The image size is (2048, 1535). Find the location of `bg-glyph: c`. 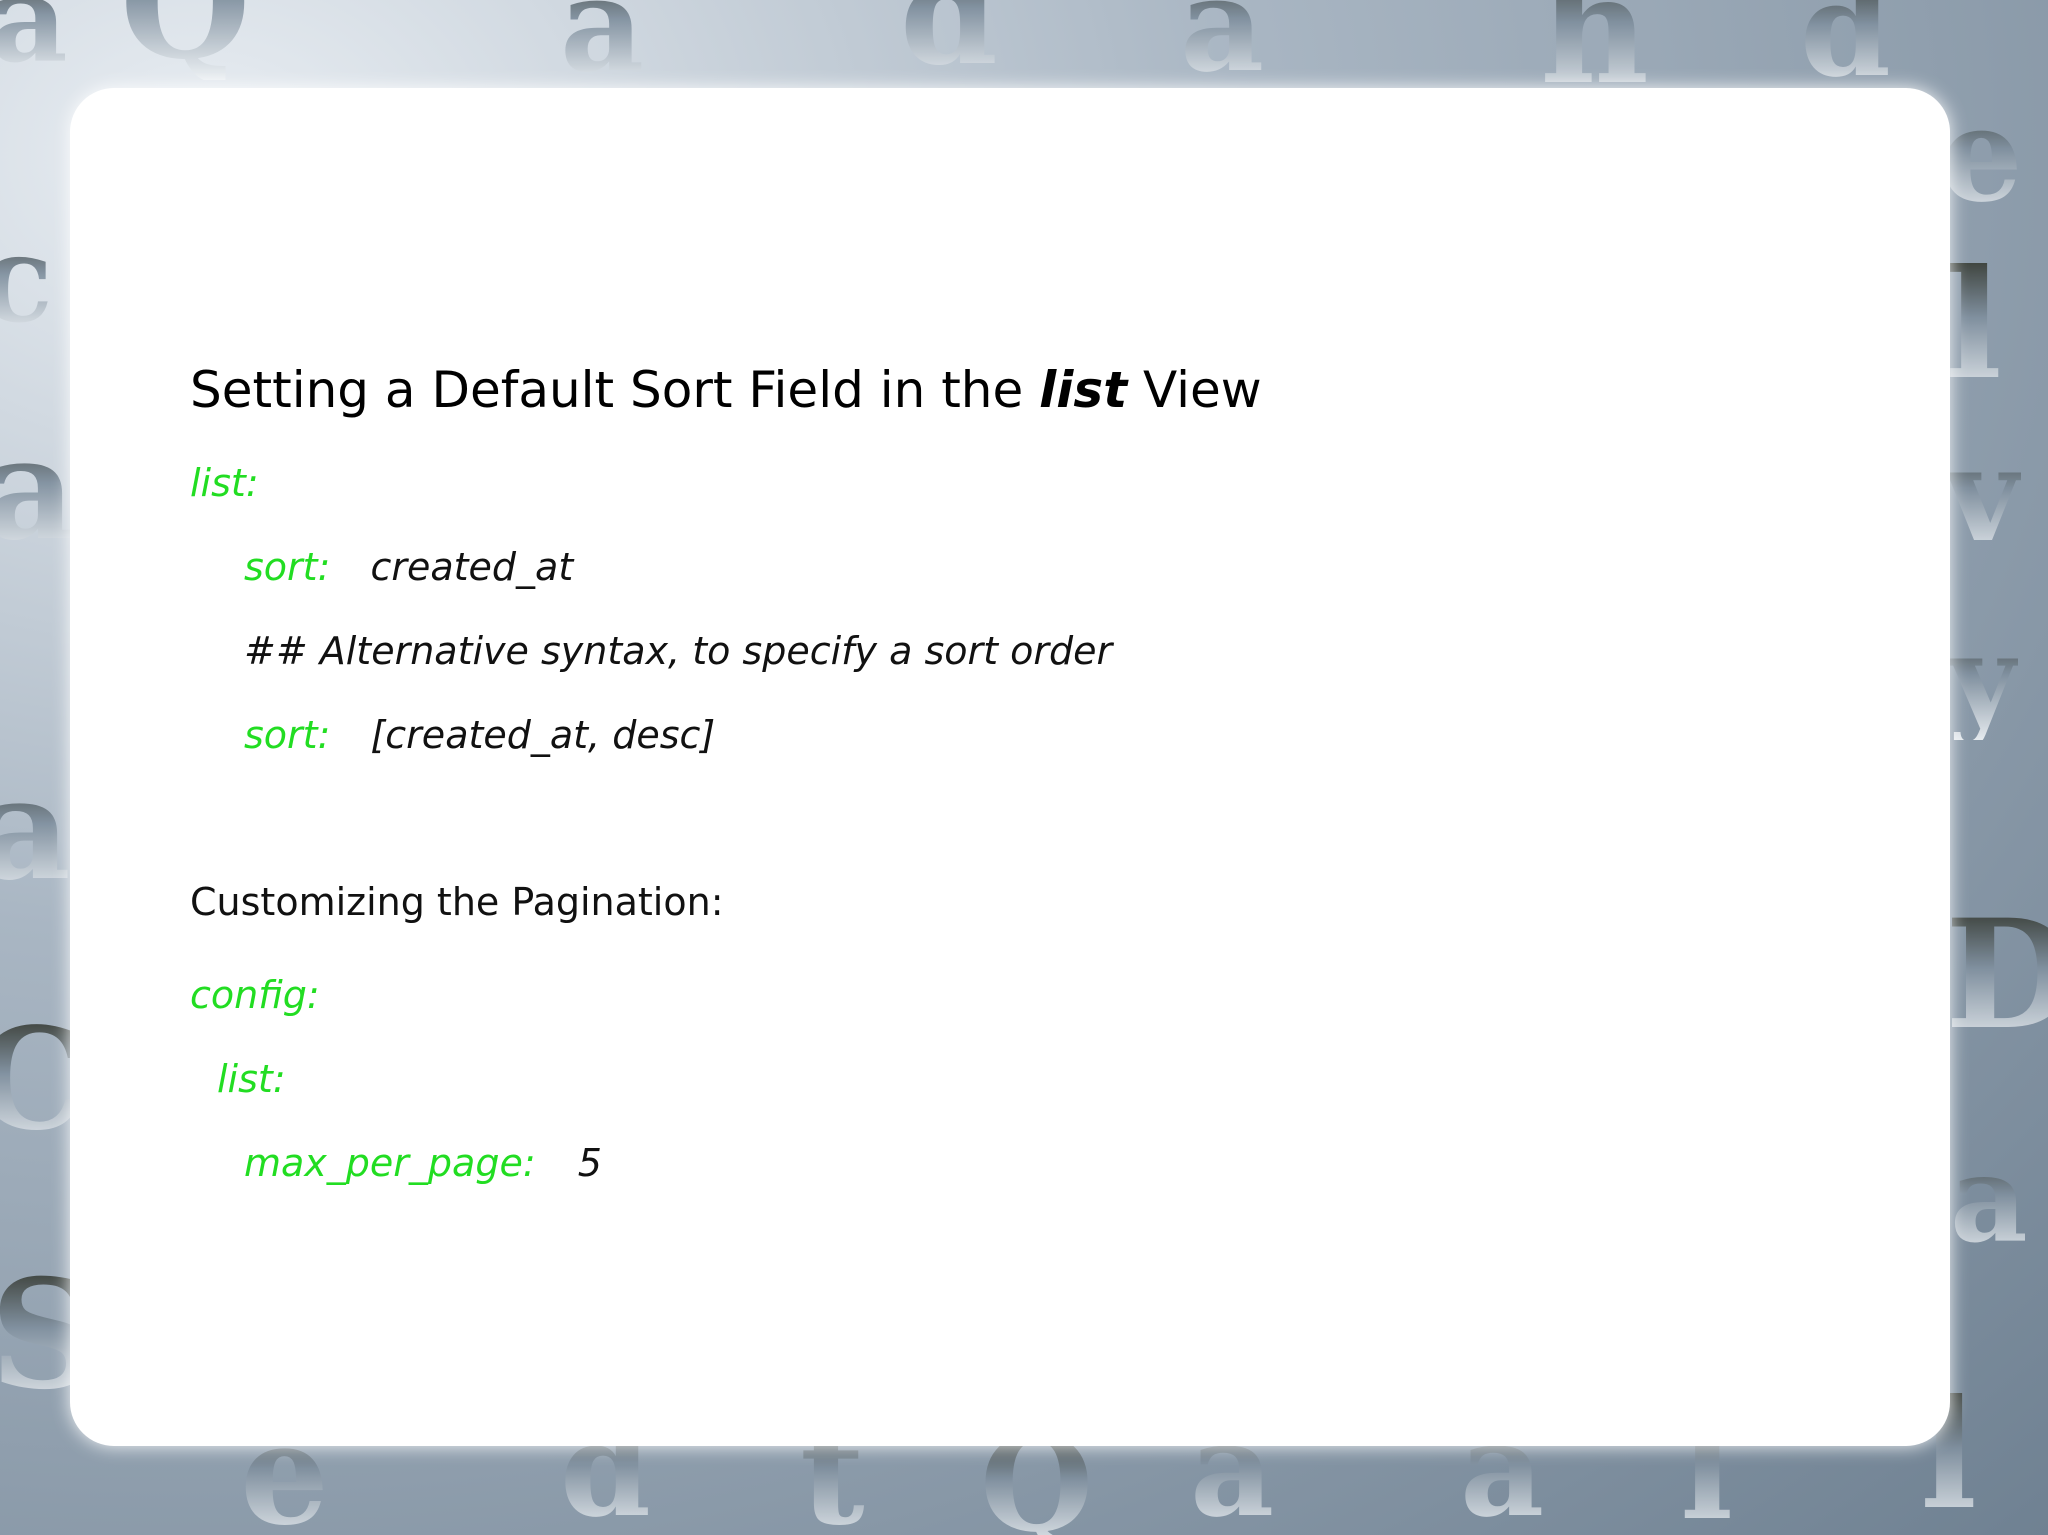

bg-glyph: c is located at coordinates (26, 280).